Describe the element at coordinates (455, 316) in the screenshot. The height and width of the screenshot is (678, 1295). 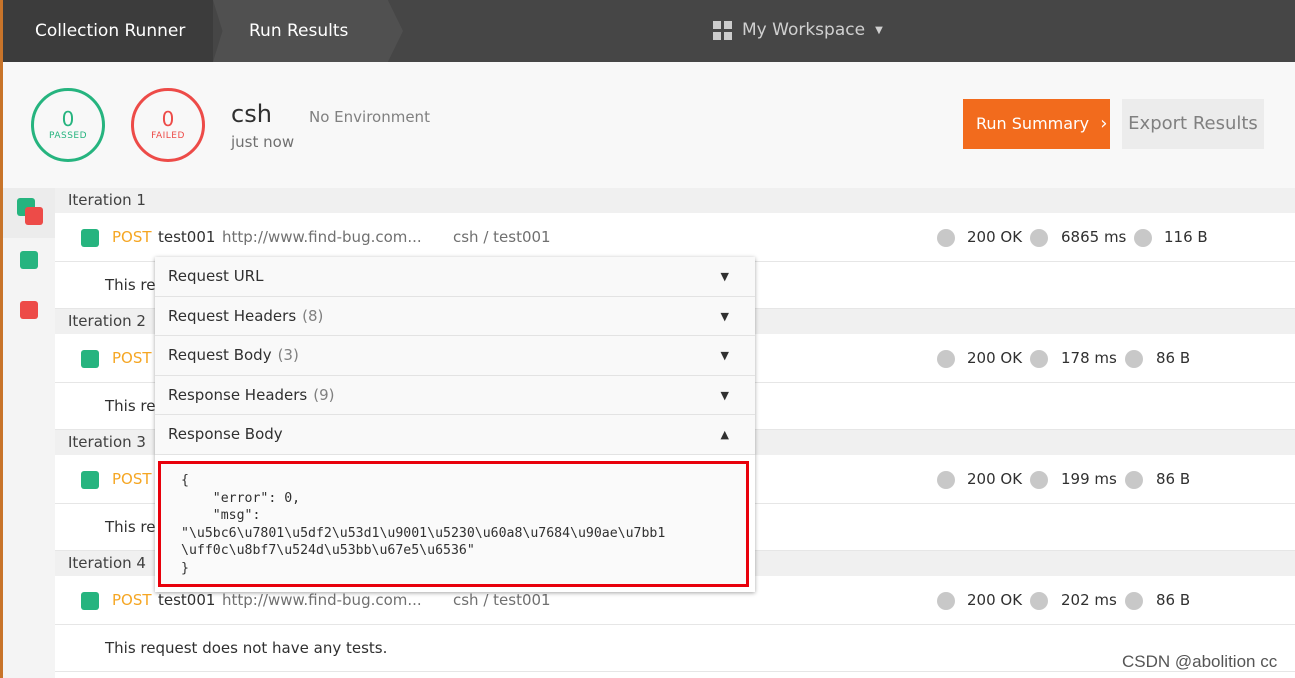
I see `section-request-headers: Request Headers (8) ▼` at that location.